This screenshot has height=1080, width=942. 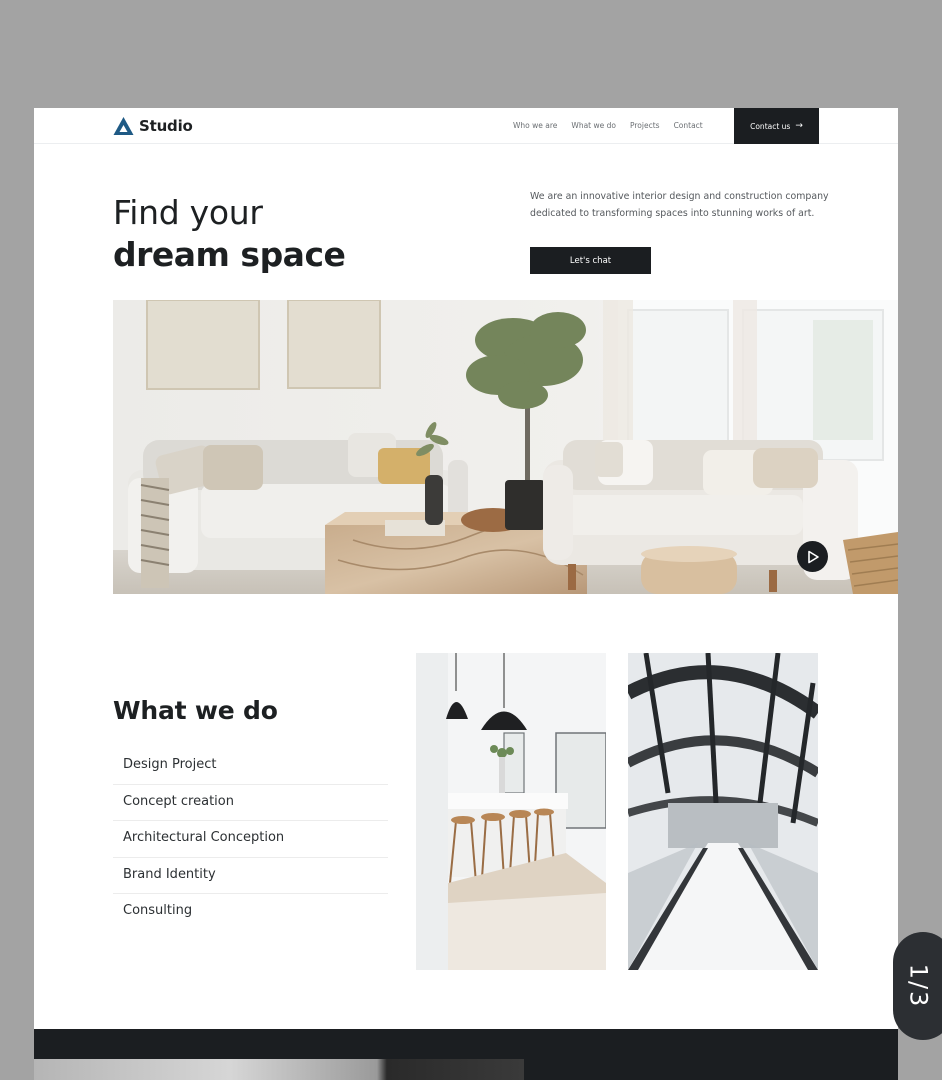 I want to click on hero-title-line2: dream space, so click(x=229, y=254).